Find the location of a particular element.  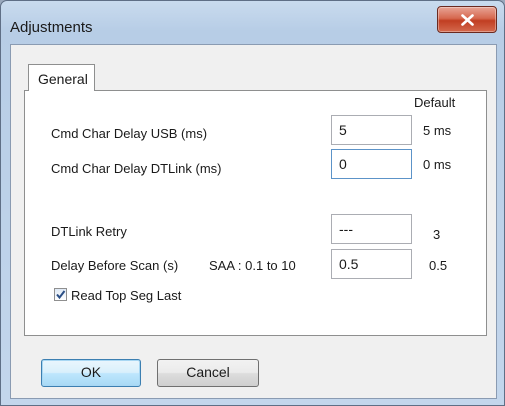

dtlink-retry-default: 3 is located at coordinates (437, 234).